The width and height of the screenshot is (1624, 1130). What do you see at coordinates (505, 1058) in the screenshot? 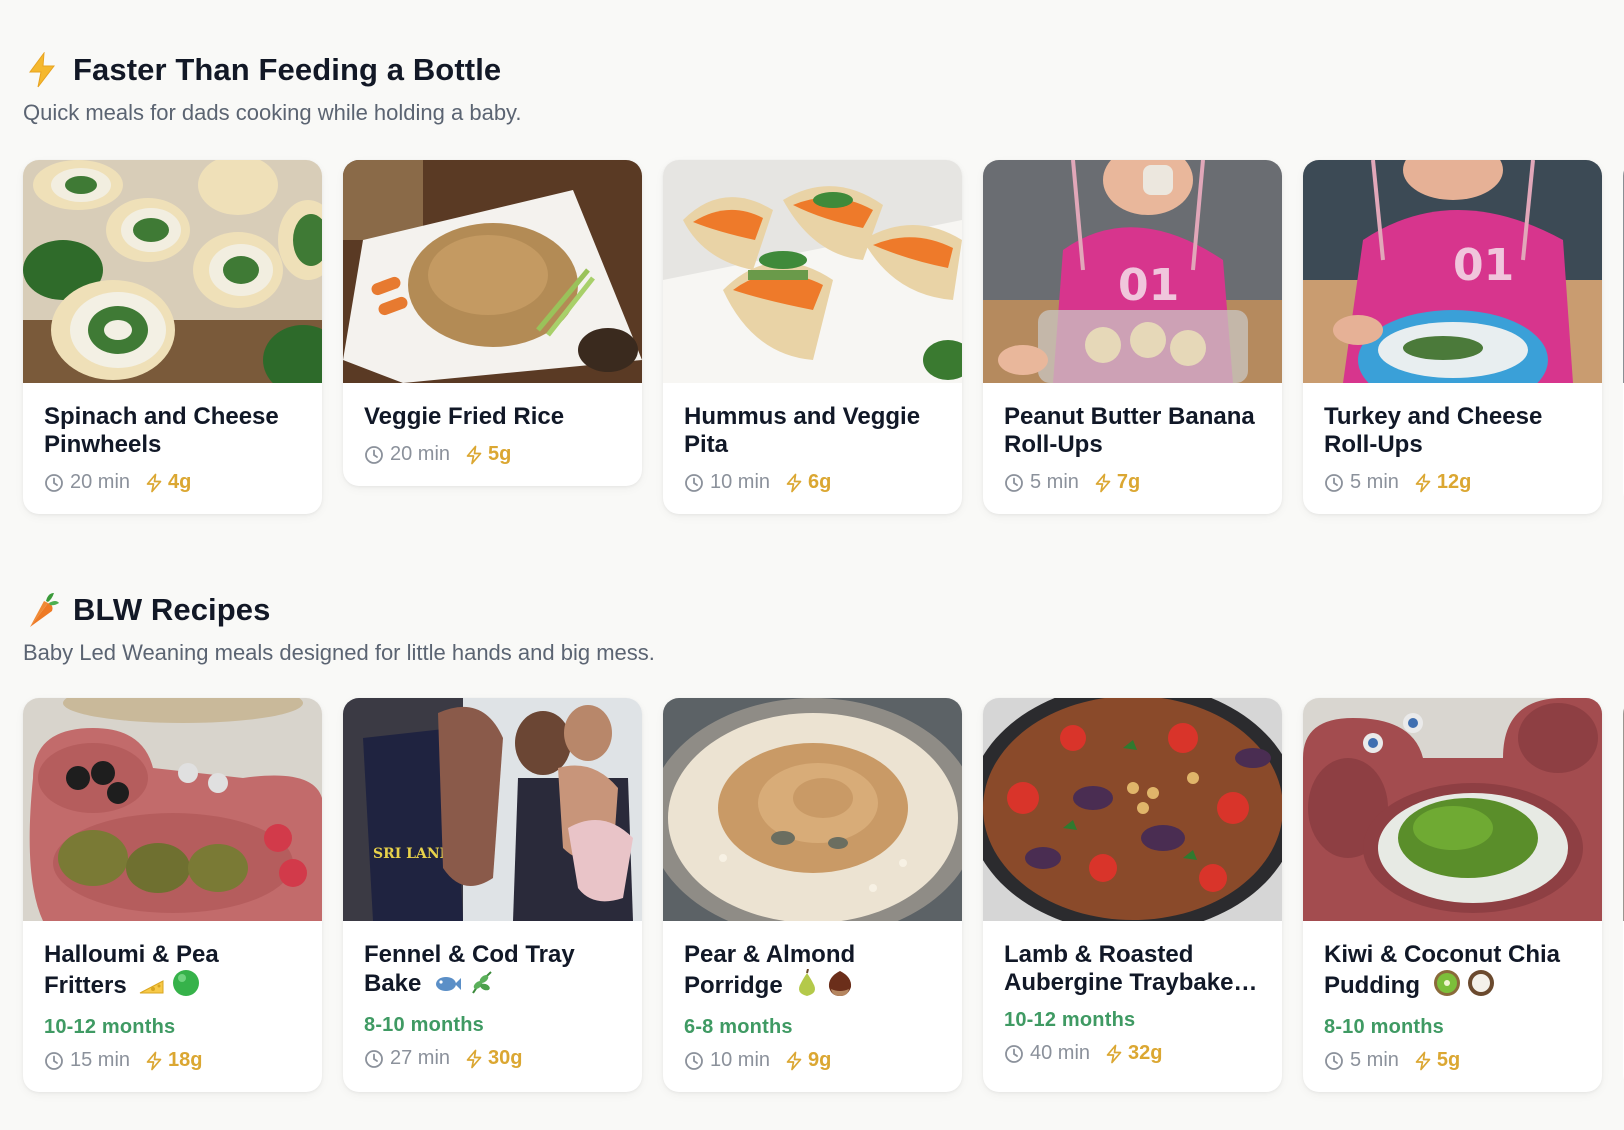
I see `protein-value: 30g` at bounding box center [505, 1058].